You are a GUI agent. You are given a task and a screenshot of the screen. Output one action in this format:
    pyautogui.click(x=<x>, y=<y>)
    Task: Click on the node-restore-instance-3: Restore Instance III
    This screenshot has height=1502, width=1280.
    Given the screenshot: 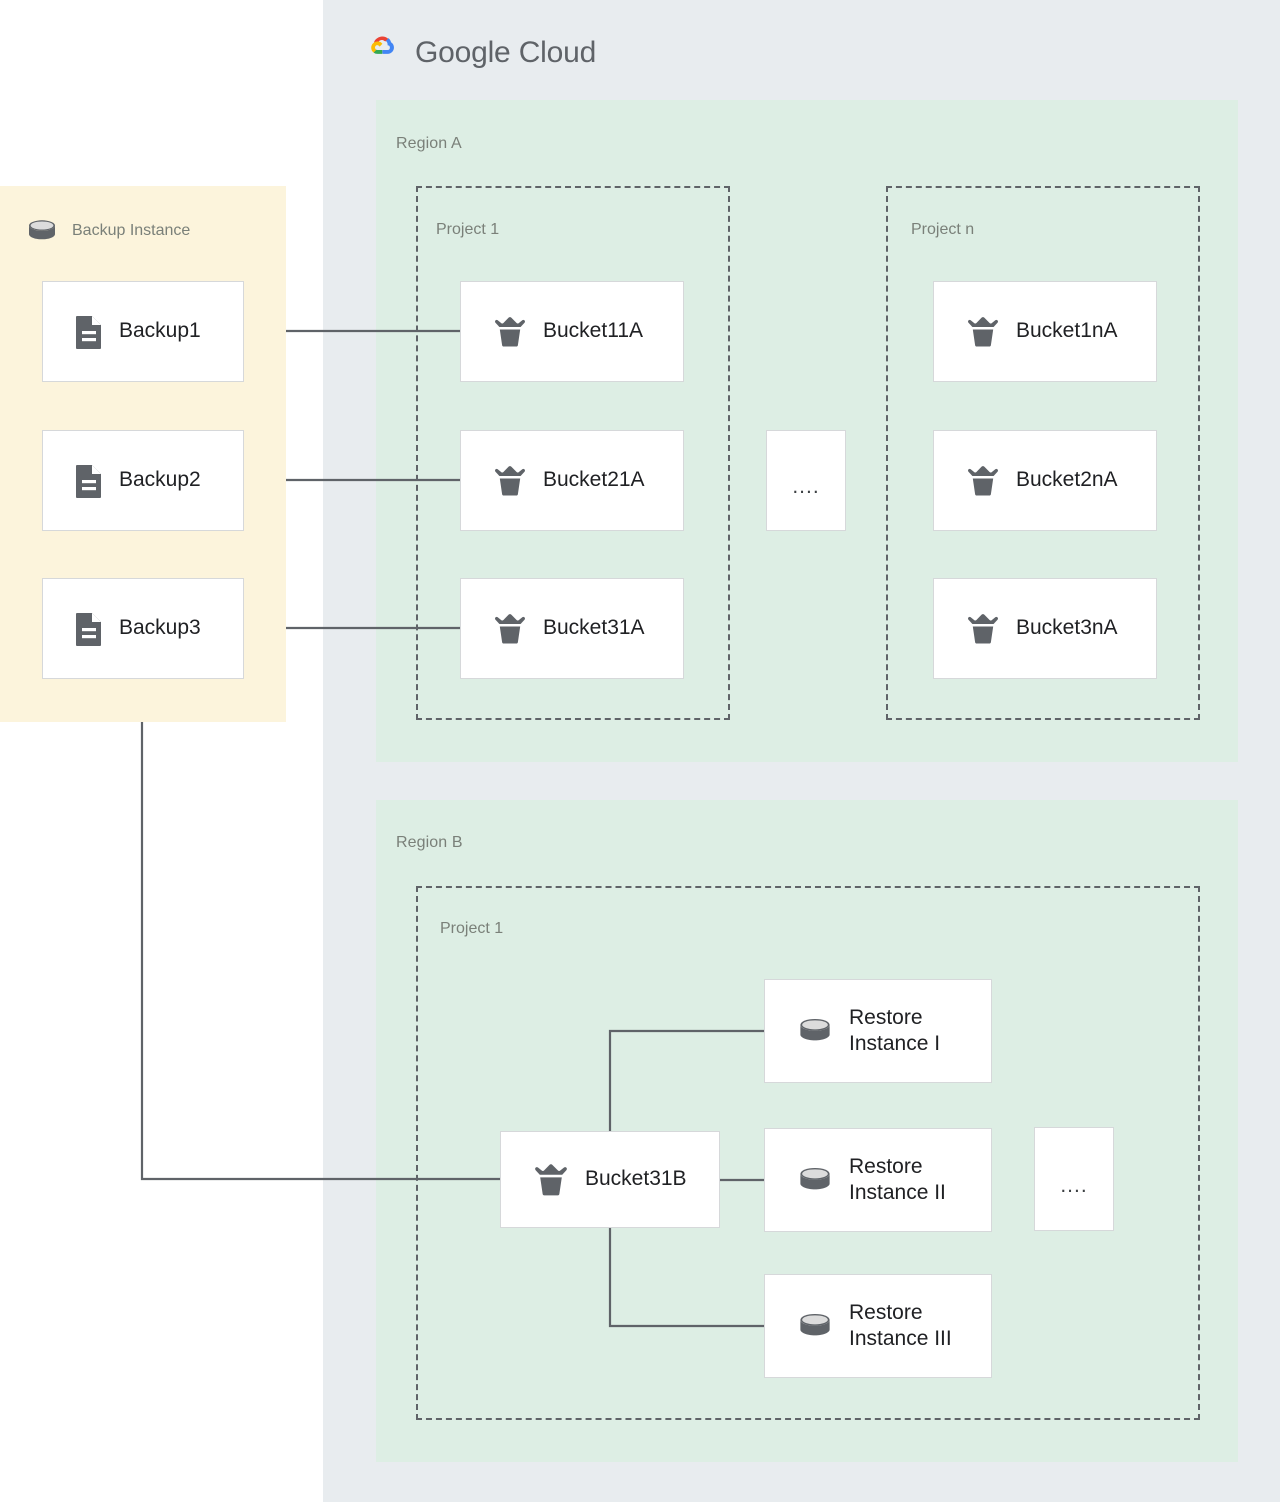 What is the action you would take?
    pyautogui.click(x=878, y=1326)
    